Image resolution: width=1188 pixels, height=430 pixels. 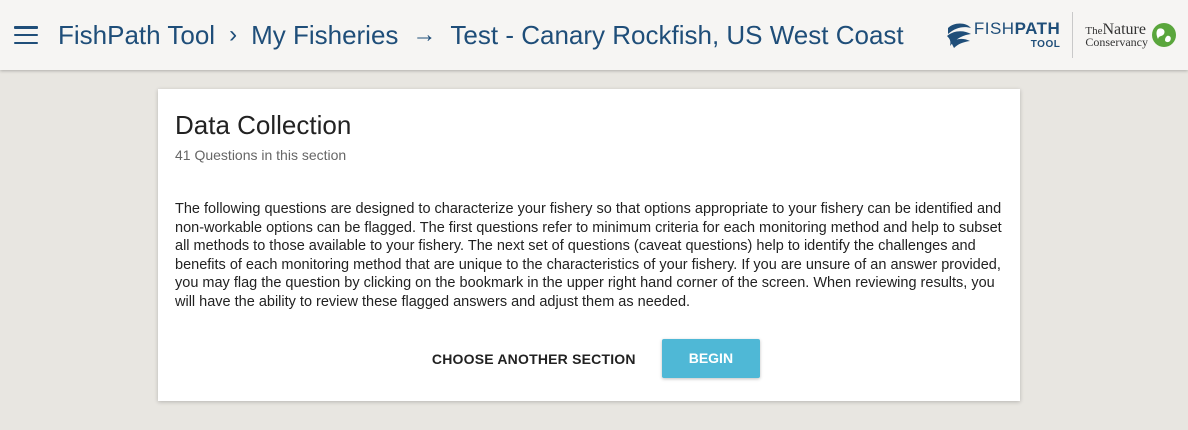 What do you see at coordinates (26, 35) in the screenshot?
I see `hamburger-menu-icon` at bounding box center [26, 35].